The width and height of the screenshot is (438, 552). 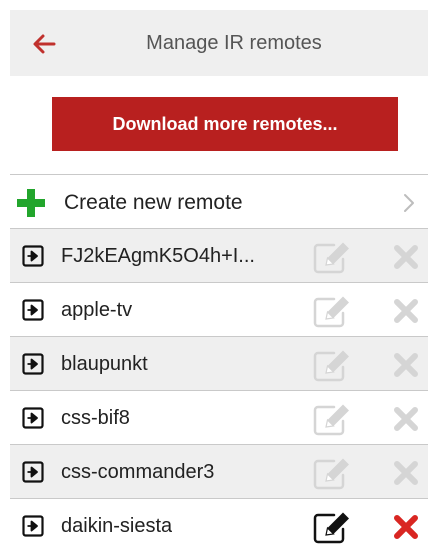 What do you see at coordinates (234, 43) in the screenshot?
I see `page-title: Manage IR remotes` at bounding box center [234, 43].